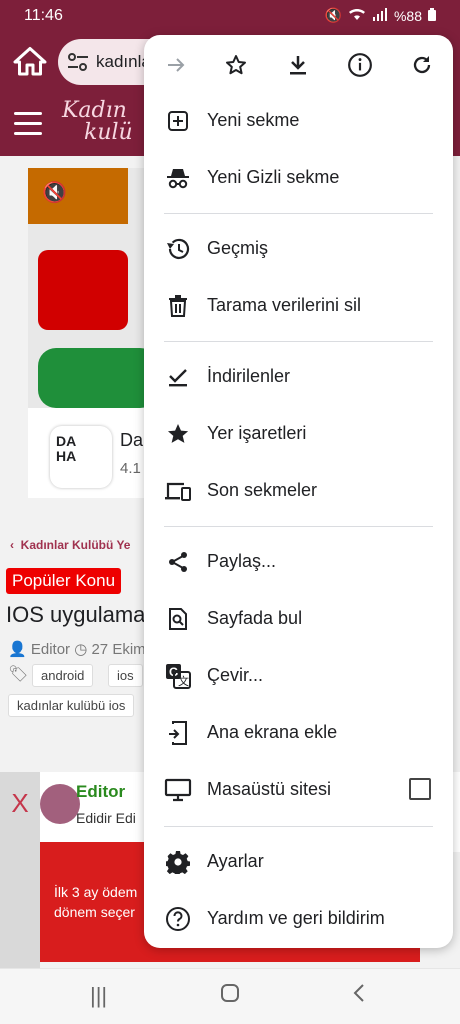 This screenshot has width=460, height=1024. Describe the element at coordinates (17, 649) in the screenshot. I see `user-icon: 👤` at that location.